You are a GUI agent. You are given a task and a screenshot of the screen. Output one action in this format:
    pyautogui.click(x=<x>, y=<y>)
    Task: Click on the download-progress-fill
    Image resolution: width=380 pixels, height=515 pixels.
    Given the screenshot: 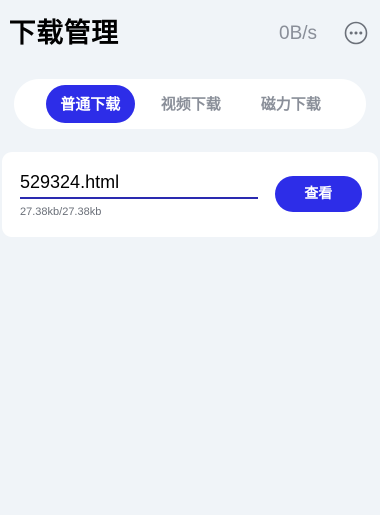 What is the action you would take?
    pyautogui.click(x=139, y=198)
    